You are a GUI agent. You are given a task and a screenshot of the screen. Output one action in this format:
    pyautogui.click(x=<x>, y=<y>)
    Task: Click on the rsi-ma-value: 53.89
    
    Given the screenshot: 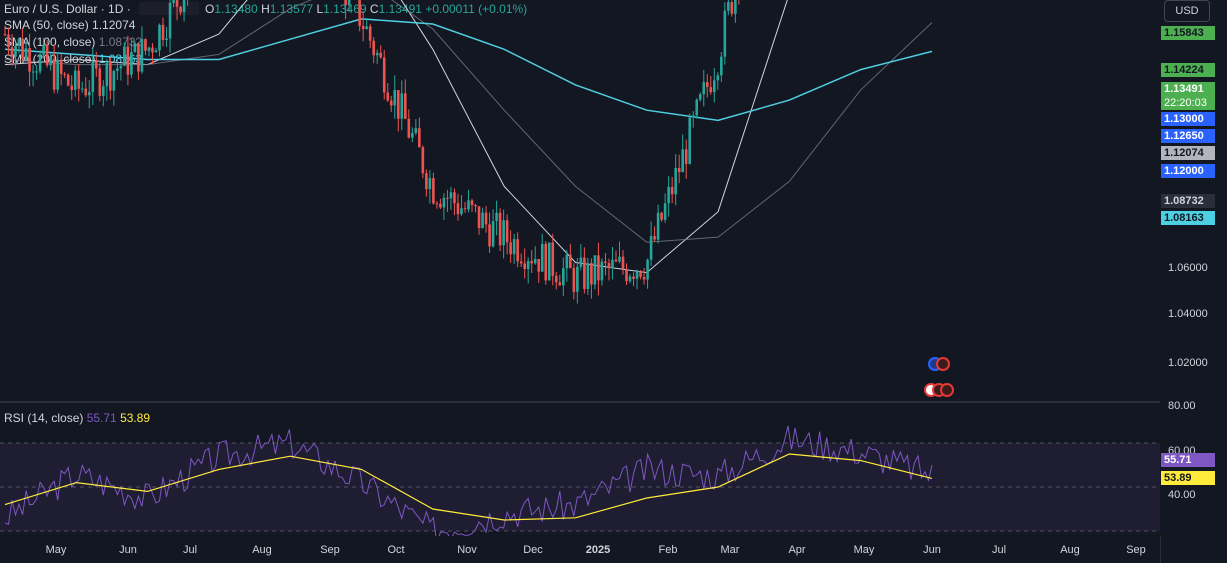 What is the action you would take?
    pyautogui.click(x=135, y=418)
    